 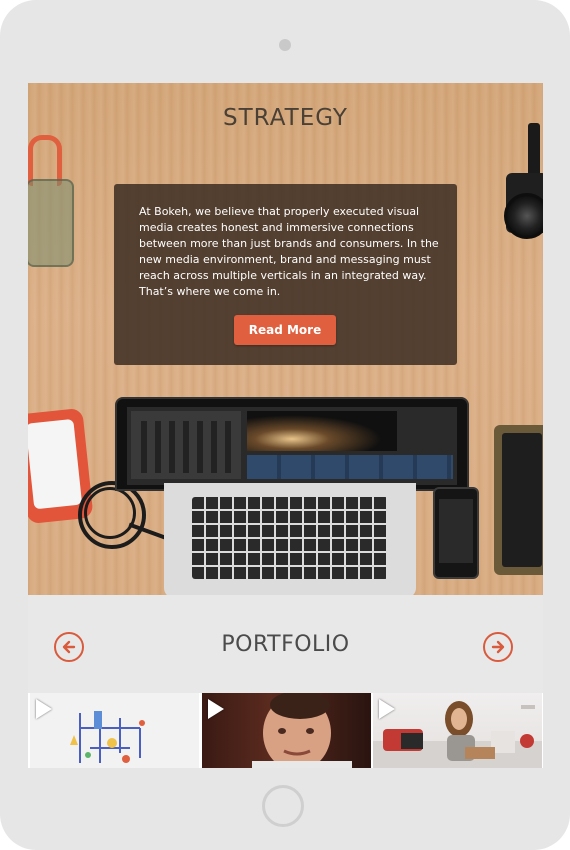 What do you see at coordinates (107, 737) in the screenshot?
I see `diagram-illustration` at bounding box center [107, 737].